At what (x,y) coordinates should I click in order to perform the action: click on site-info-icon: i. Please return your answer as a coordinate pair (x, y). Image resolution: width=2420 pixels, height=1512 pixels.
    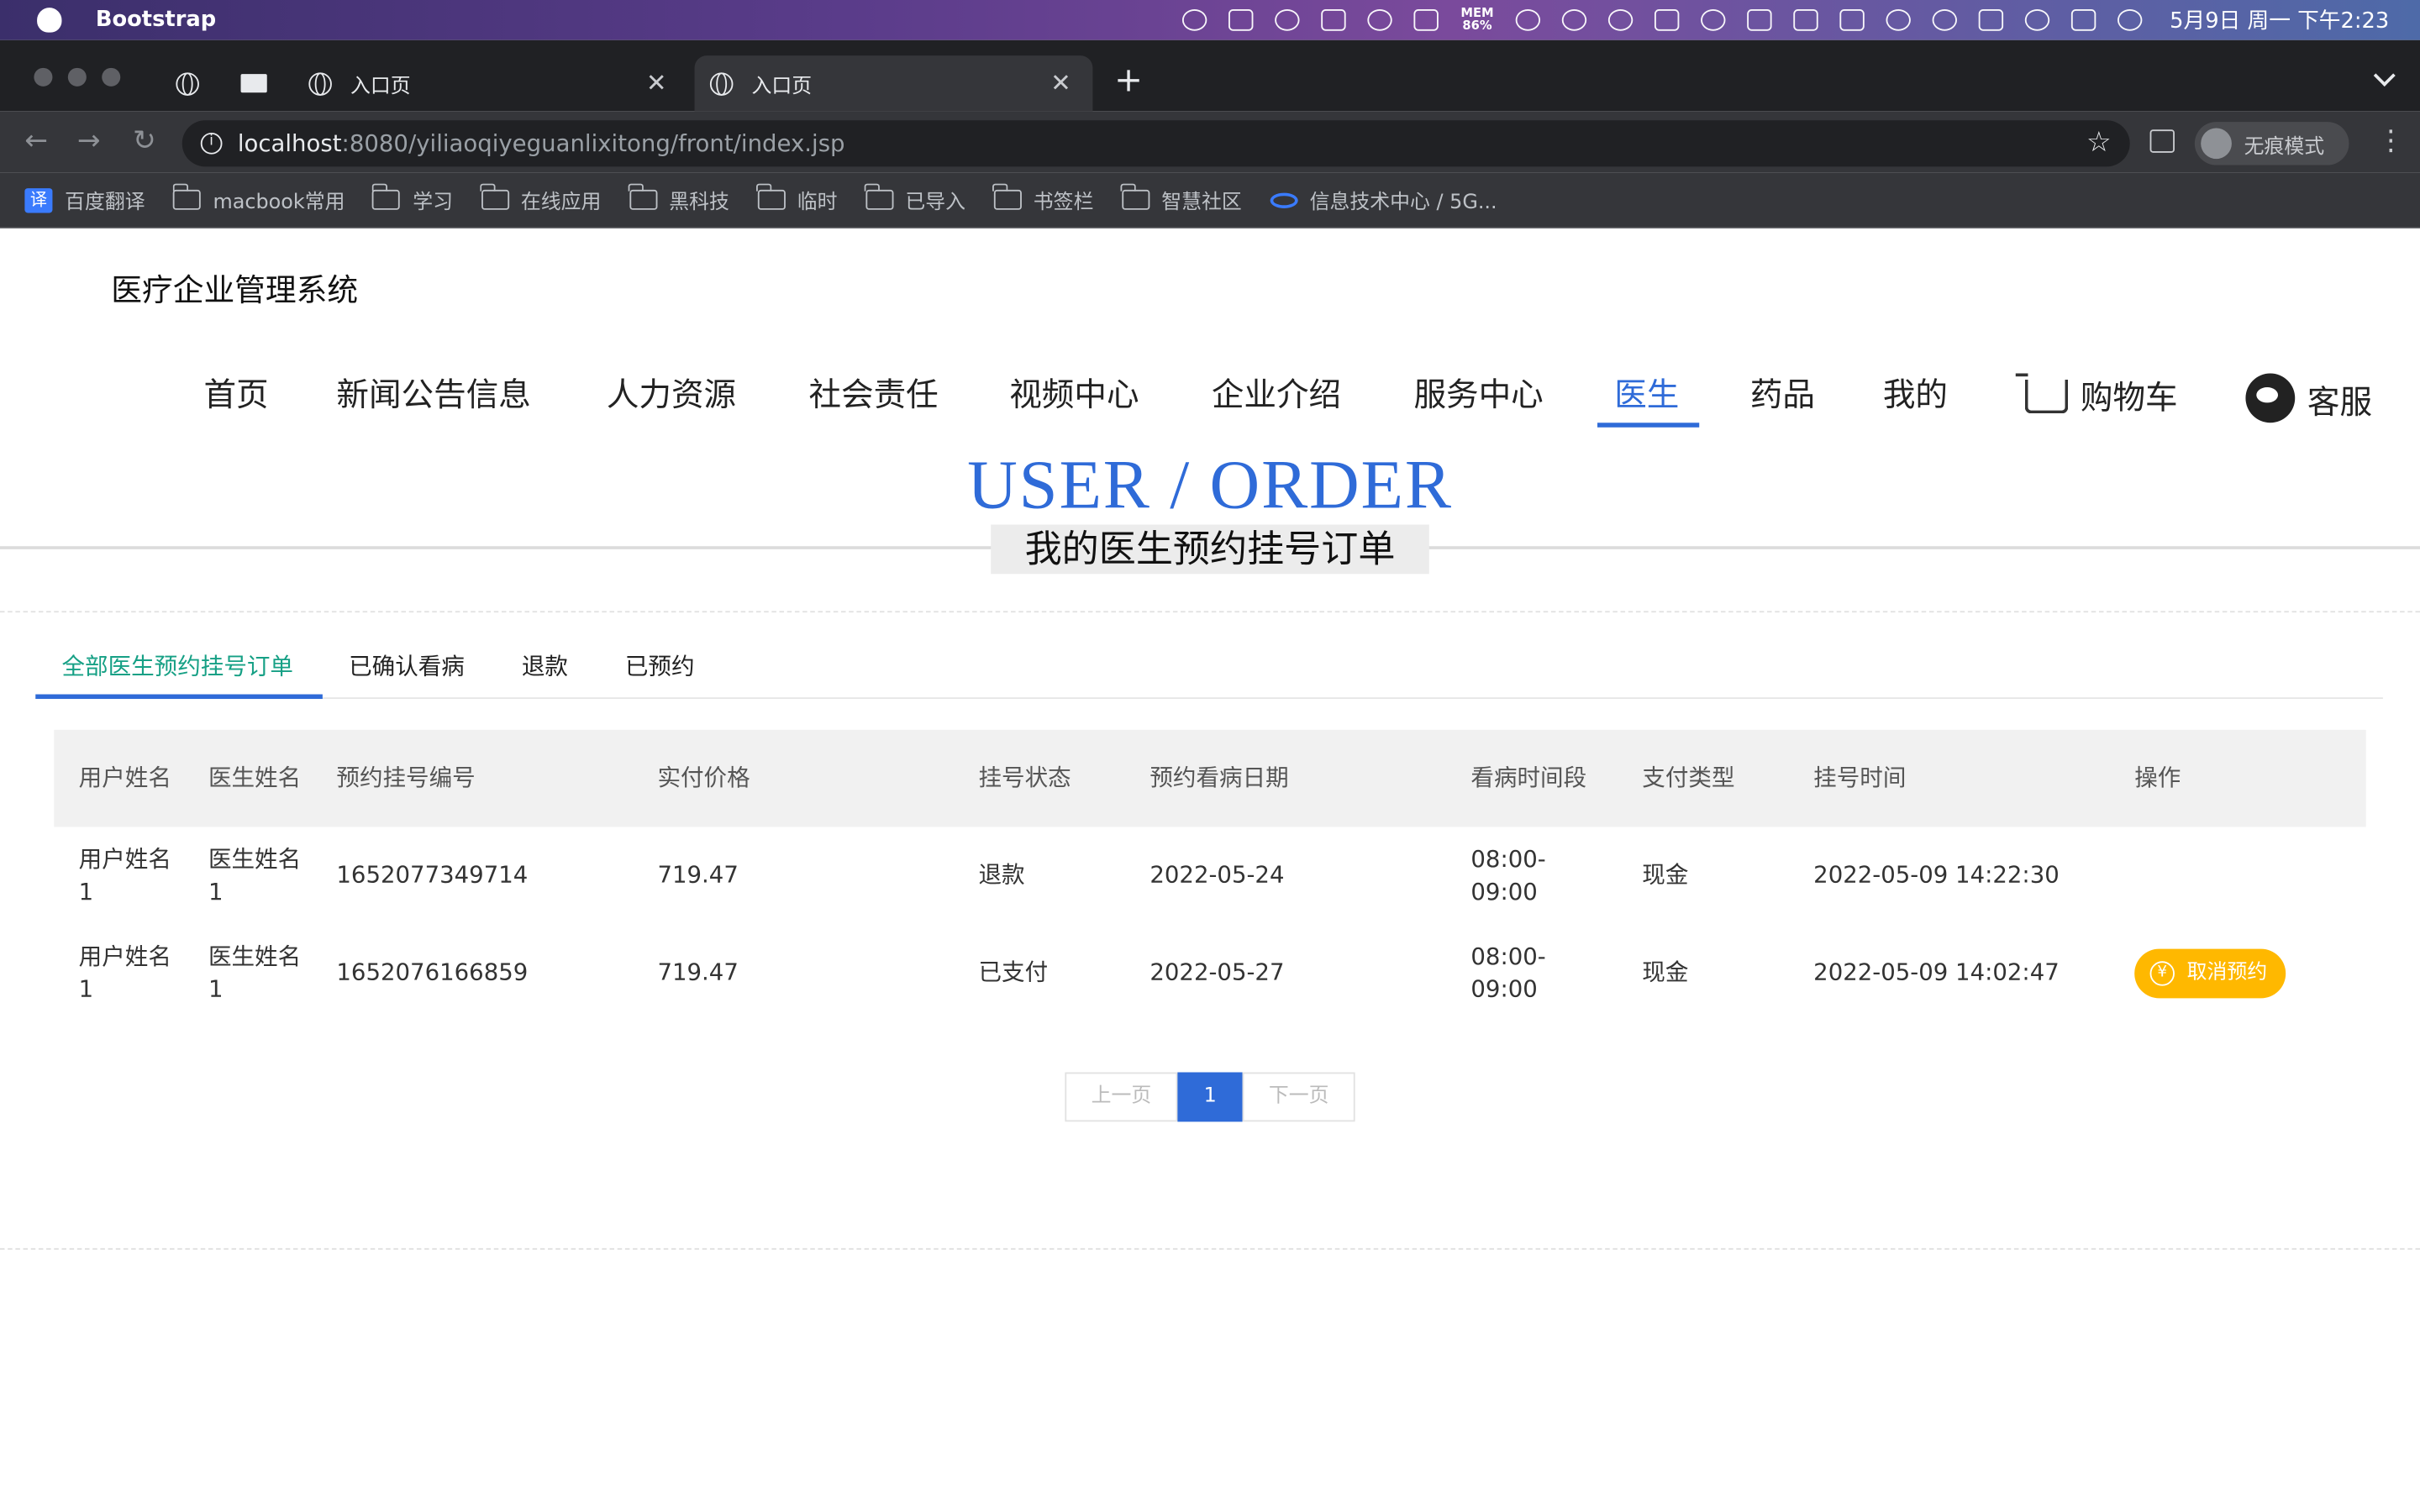
    Looking at the image, I should click on (211, 143).